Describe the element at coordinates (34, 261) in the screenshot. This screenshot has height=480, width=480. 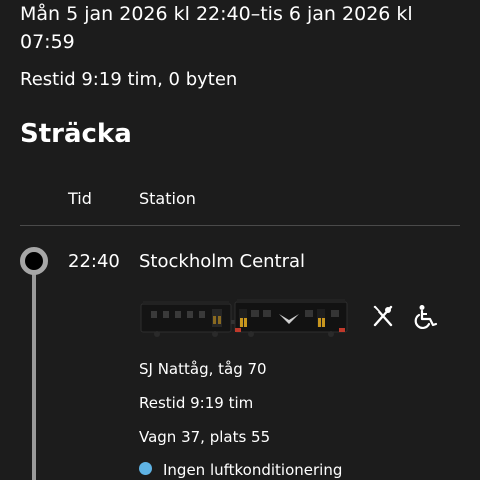
I see `stop-marker` at that location.